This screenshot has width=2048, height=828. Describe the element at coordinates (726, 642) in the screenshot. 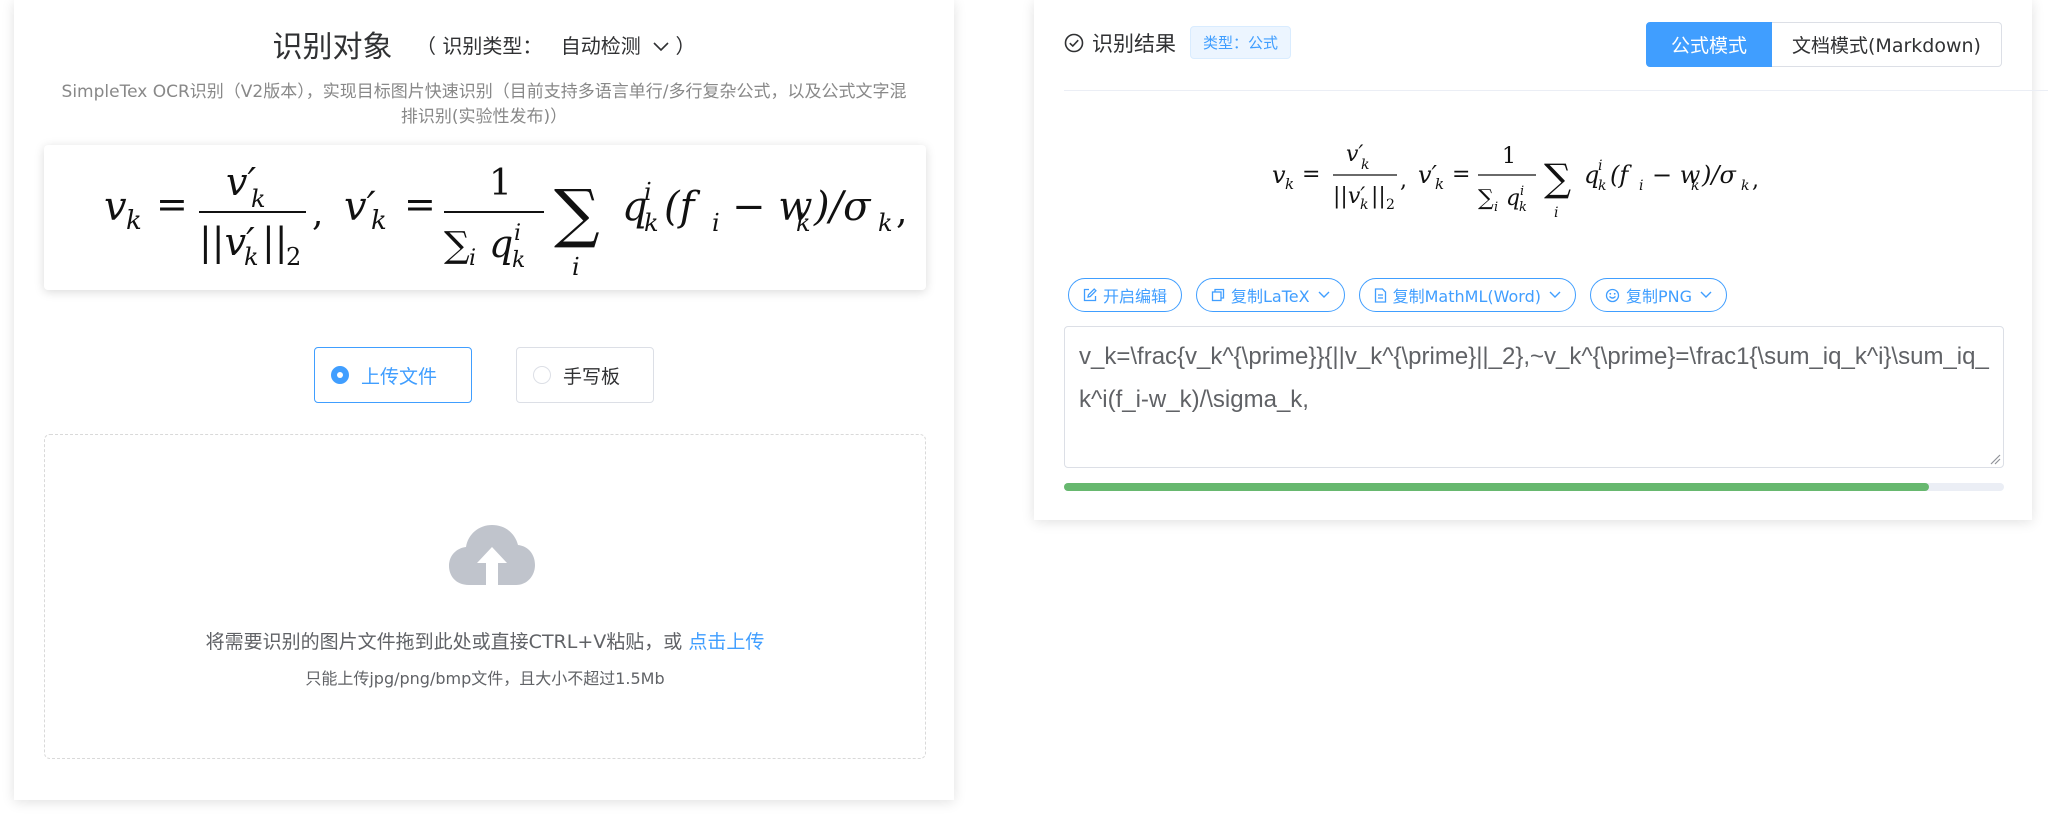

I see `click-upload-link: 点击上传` at that location.